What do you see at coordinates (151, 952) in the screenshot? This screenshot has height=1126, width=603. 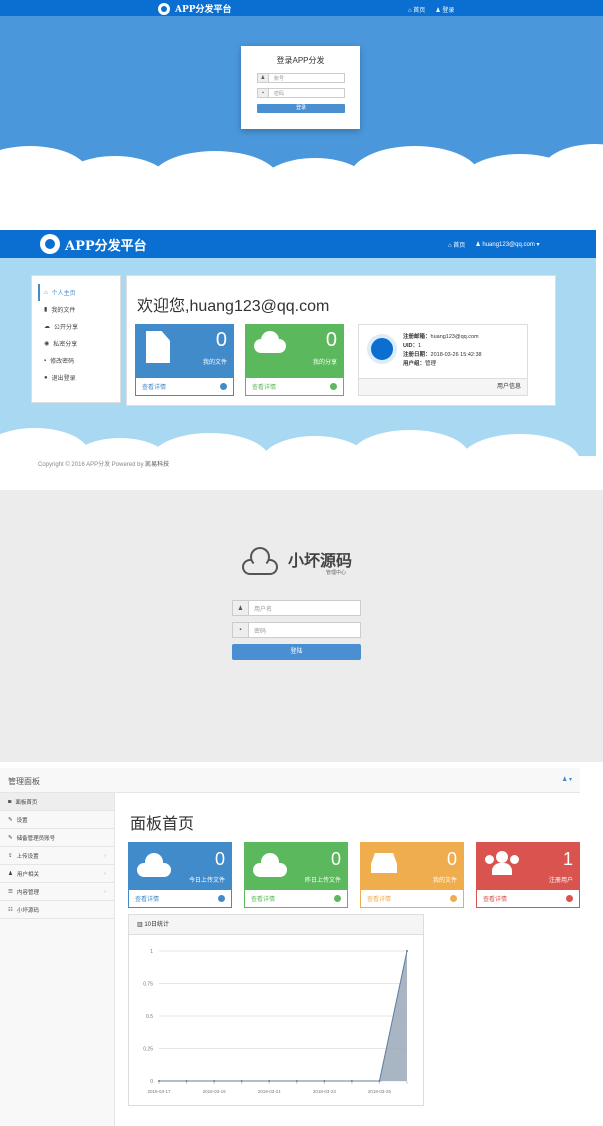 I see `y-tick-label: 1` at bounding box center [151, 952].